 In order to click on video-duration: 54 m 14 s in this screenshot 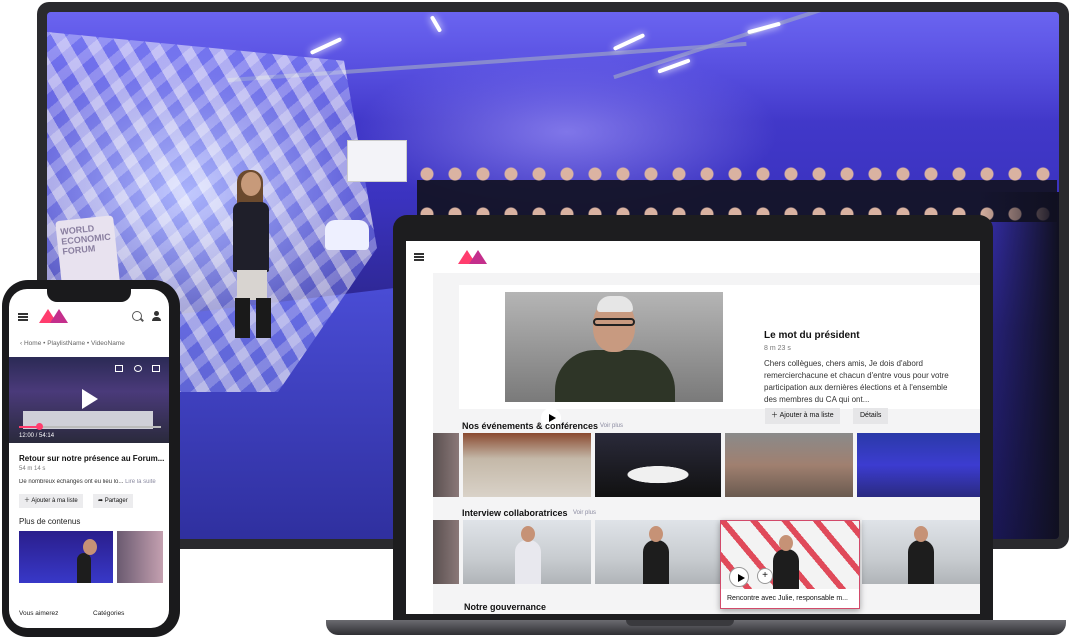, I will do `click(32, 469)`.